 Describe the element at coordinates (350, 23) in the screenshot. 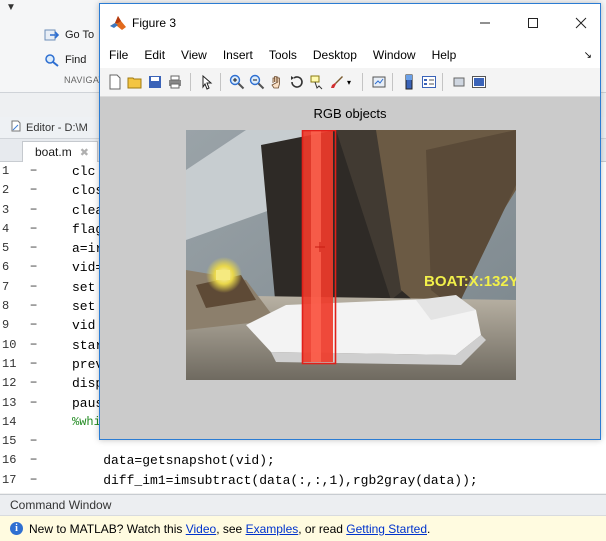

I see `figure-titlebar: Figure 3` at that location.